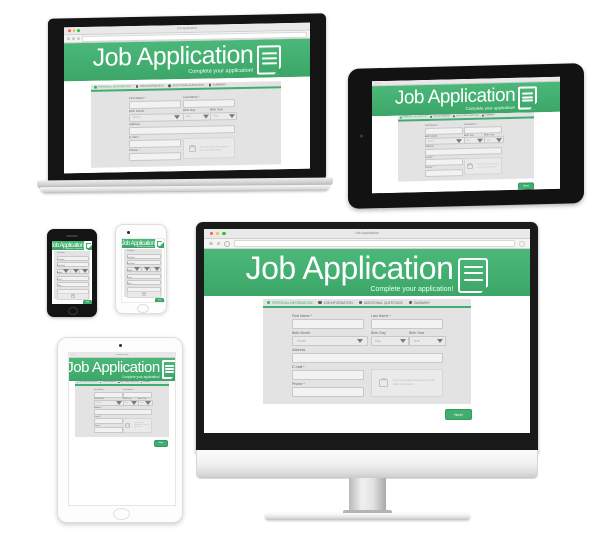  I want to click on birth-year-placeholder: Year, so click(488, 139).